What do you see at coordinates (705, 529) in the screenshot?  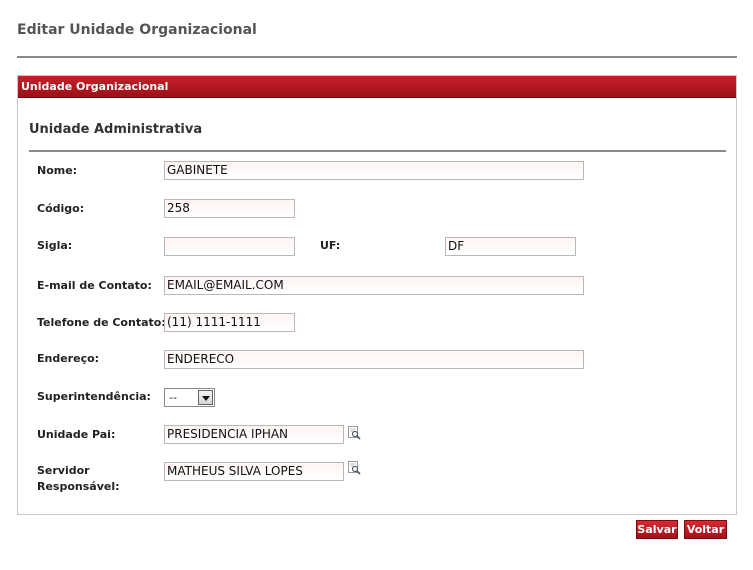 I see `back-button: Voltar` at bounding box center [705, 529].